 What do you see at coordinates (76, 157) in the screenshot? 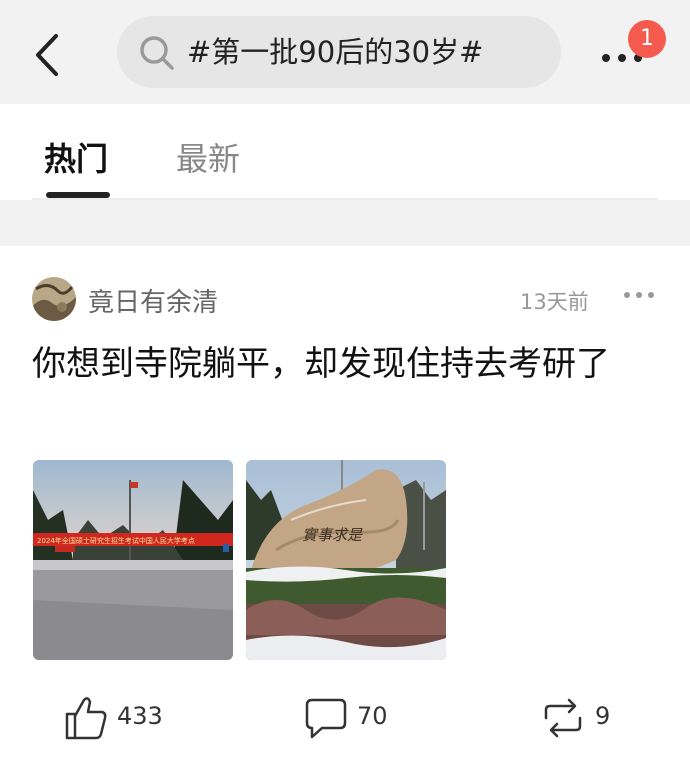
I see `tab-hot: 热门` at bounding box center [76, 157].